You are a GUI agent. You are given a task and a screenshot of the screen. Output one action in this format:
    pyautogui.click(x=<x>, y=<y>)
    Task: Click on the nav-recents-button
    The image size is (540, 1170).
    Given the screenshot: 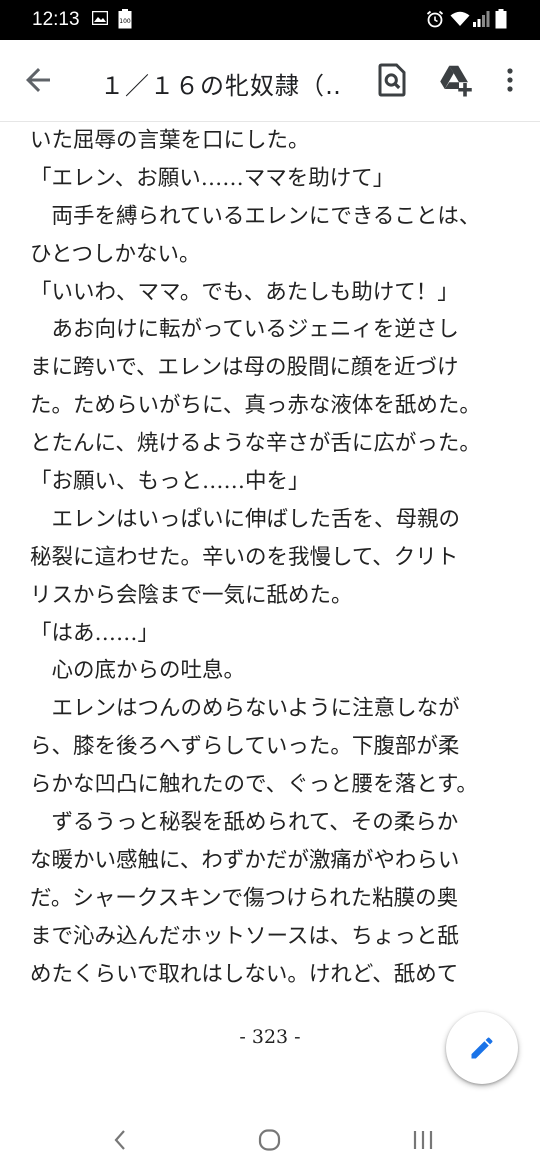 What is the action you would take?
    pyautogui.click(x=423, y=1142)
    